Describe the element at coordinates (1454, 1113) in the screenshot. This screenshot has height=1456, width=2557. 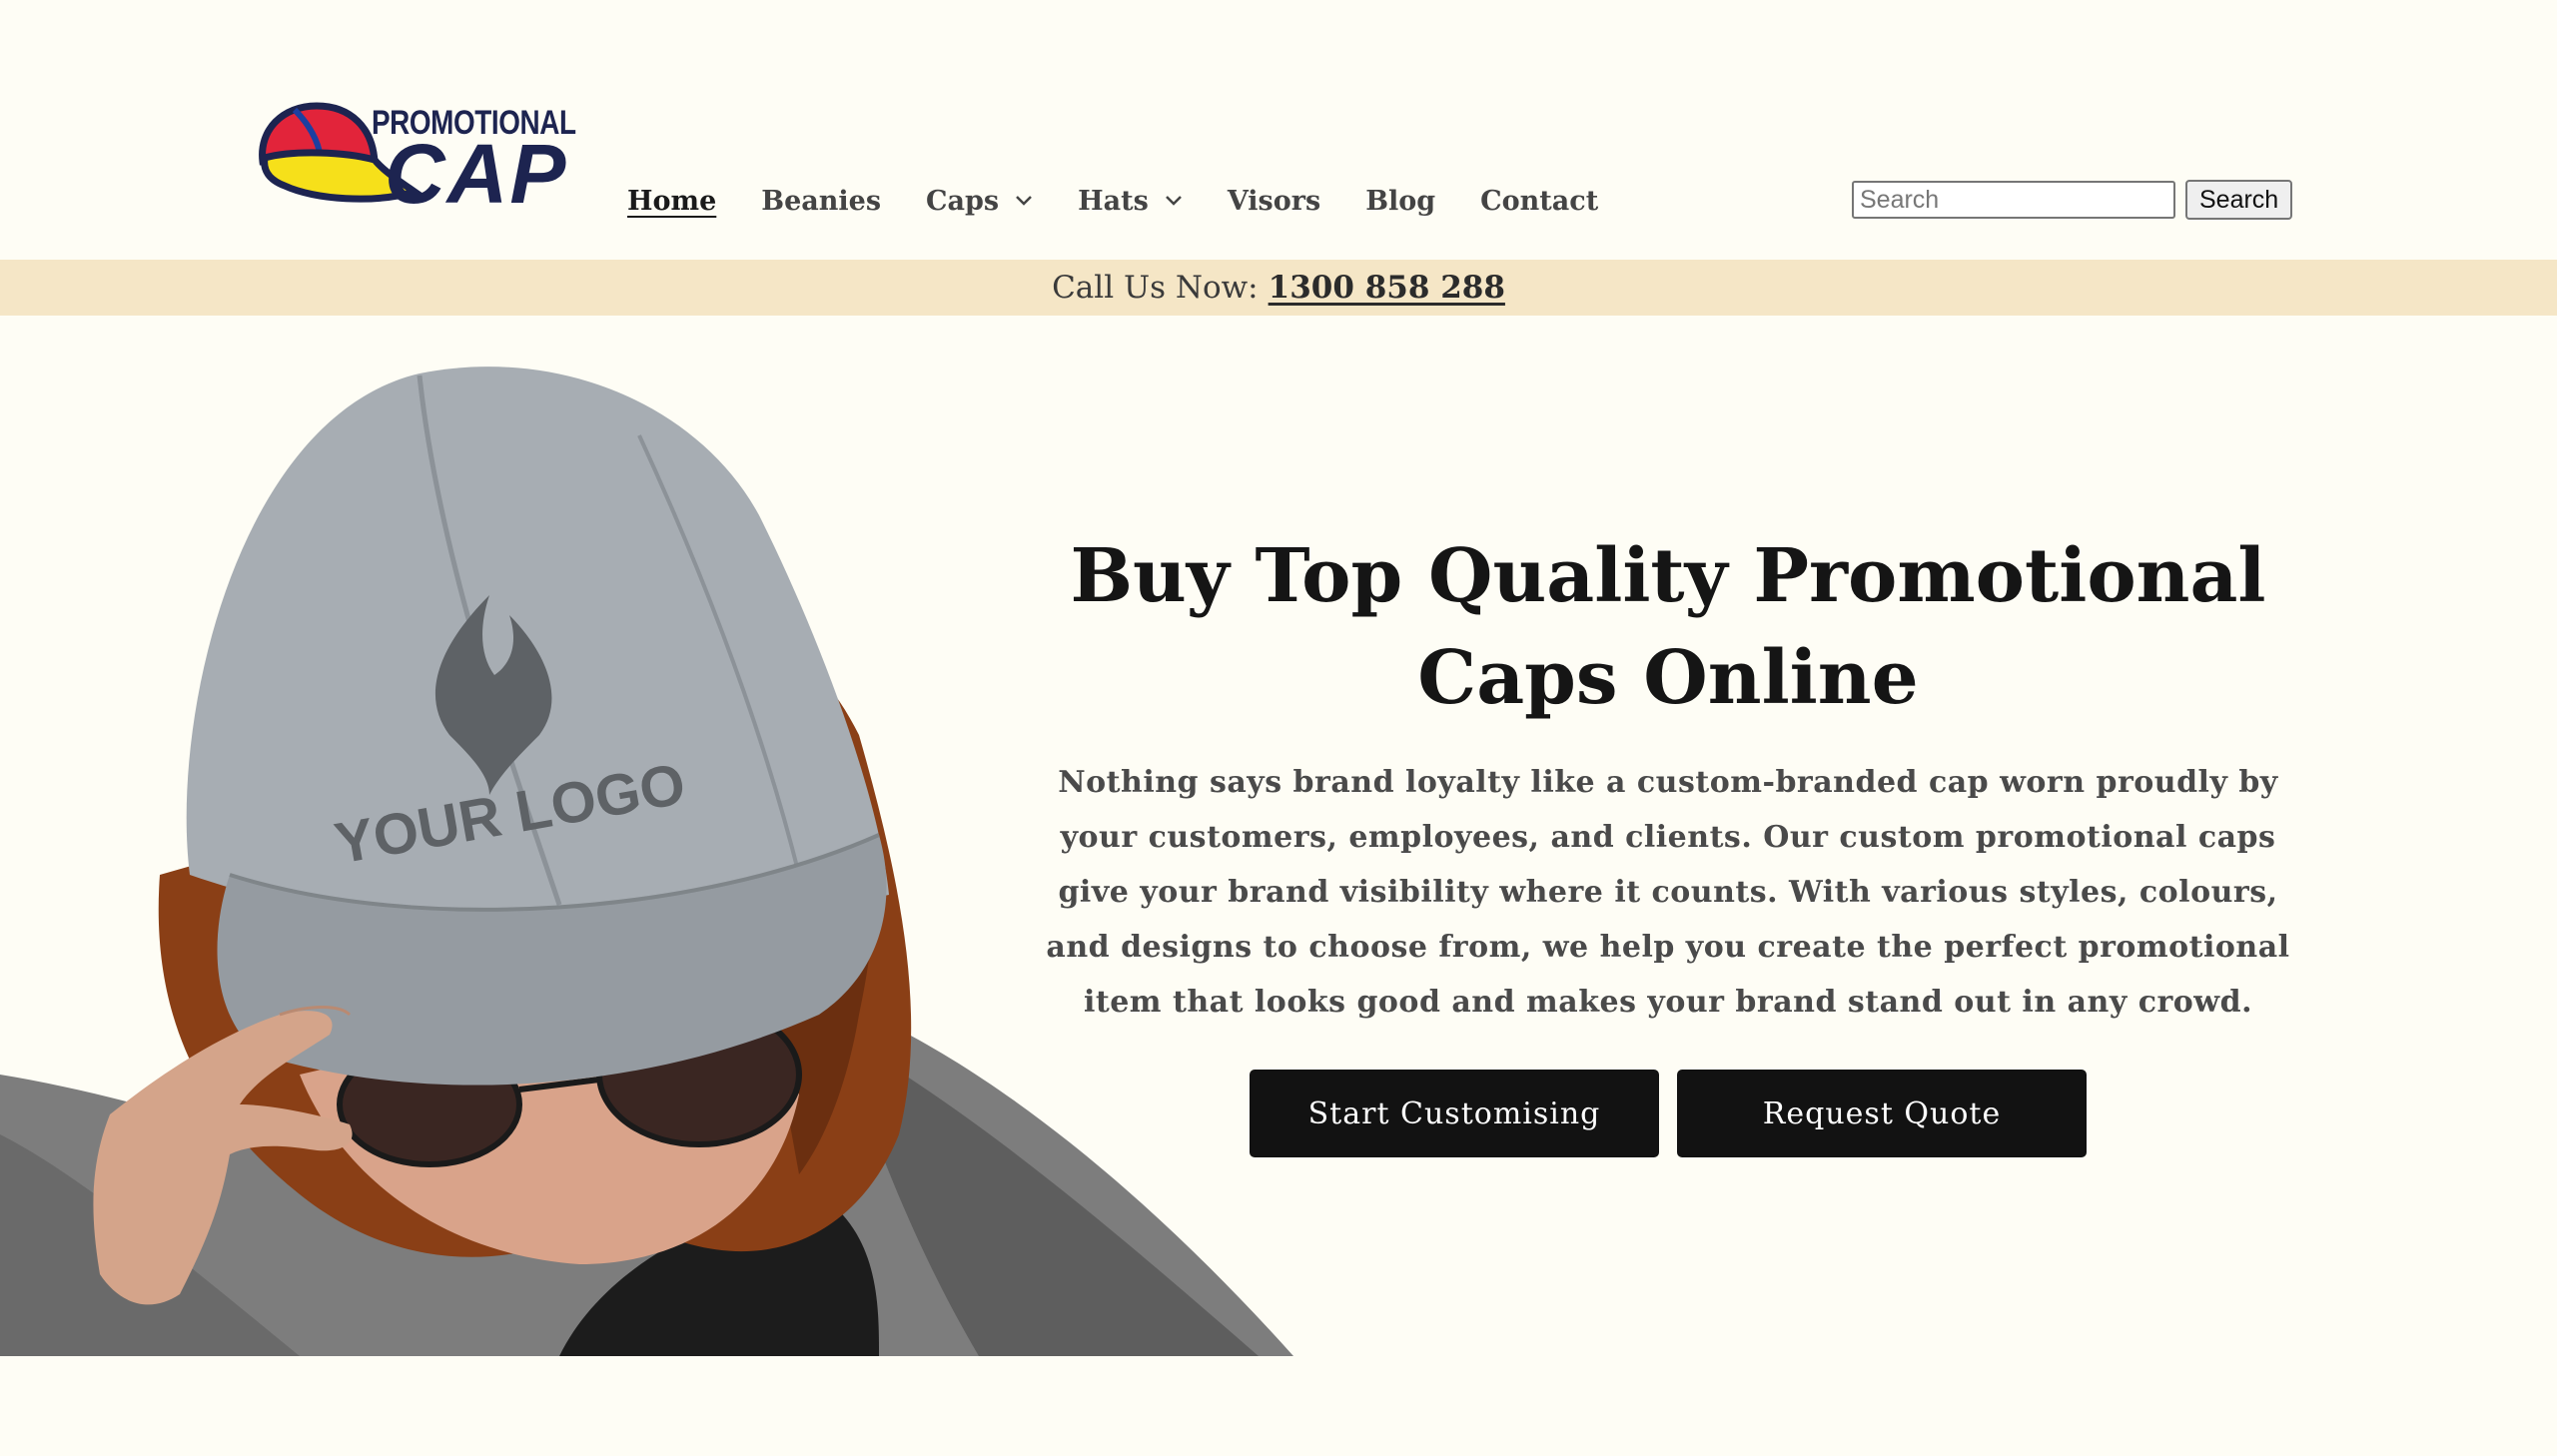
I see `start-customising-button: Start Customising` at that location.